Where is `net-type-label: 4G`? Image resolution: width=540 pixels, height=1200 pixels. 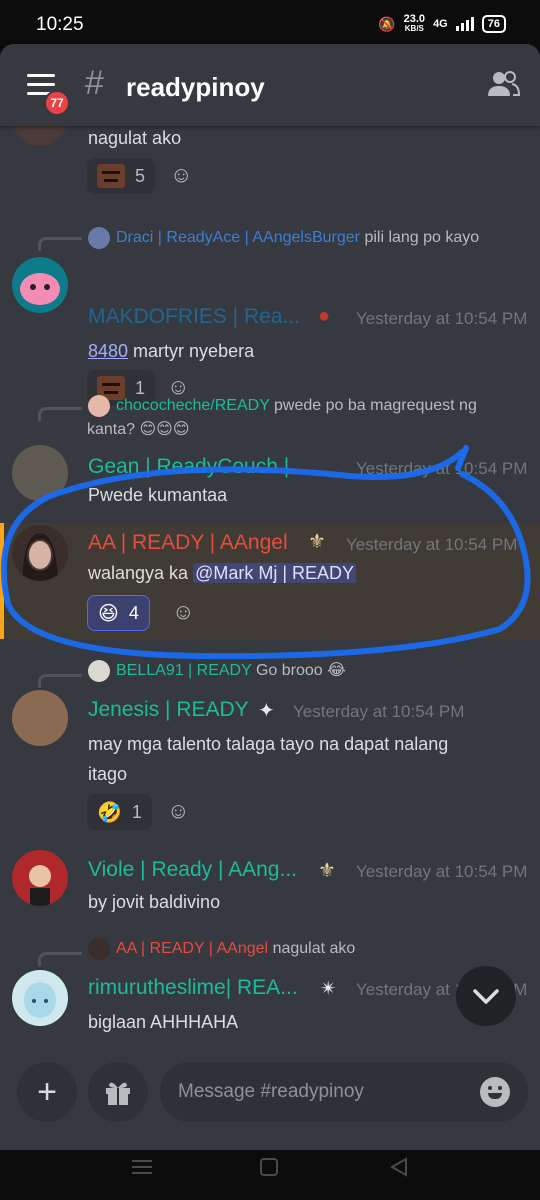 net-type-label: 4G is located at coordinates (440, 24).